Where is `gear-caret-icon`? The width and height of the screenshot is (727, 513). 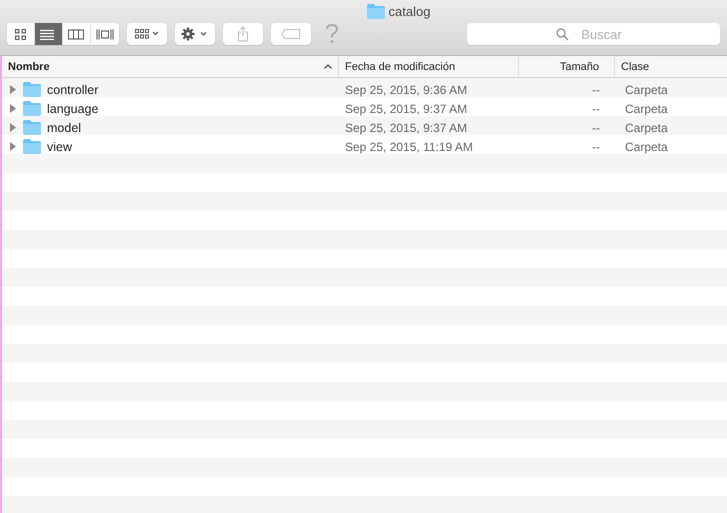
gear-caret-icon is located at coordinates (195, 34).